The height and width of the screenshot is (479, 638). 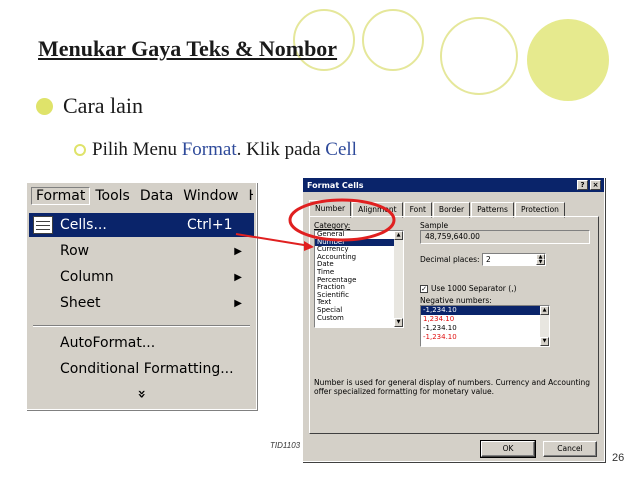 What do you see at coordinates (141, 277) in the screenshot?
I see `menu-item-column: Column ▶` at bounding box center [141, 277].